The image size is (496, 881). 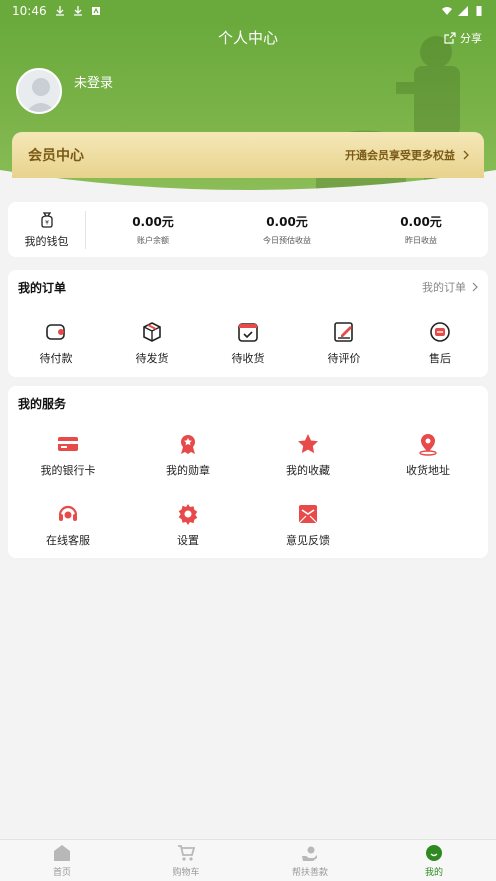 What do you see at coordinates (308, 455) in the screenshot?
I see `service-favorites: 我的收藏` at bounding box center [308, 455].